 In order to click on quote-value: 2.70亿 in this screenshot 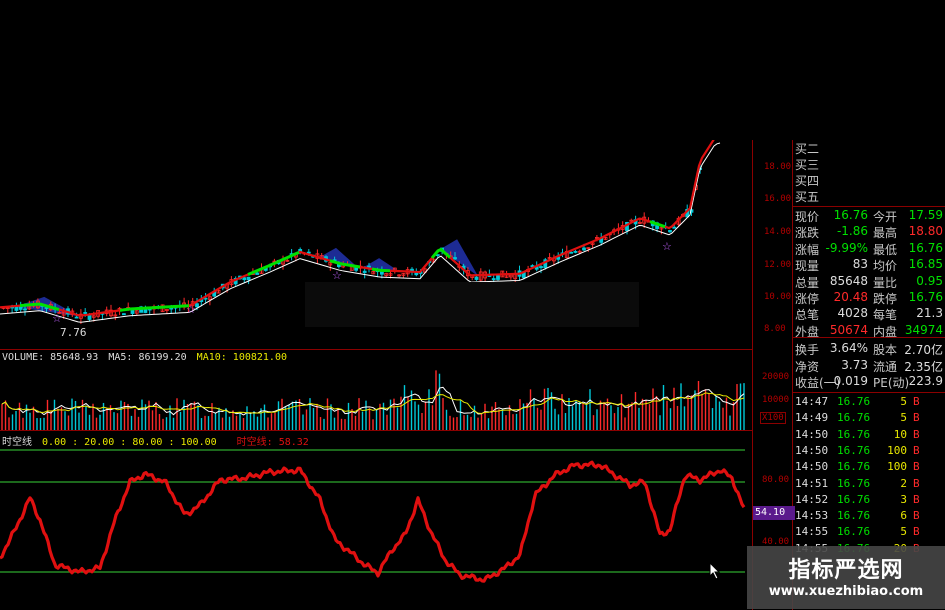, I will do `click(923, 350)`.